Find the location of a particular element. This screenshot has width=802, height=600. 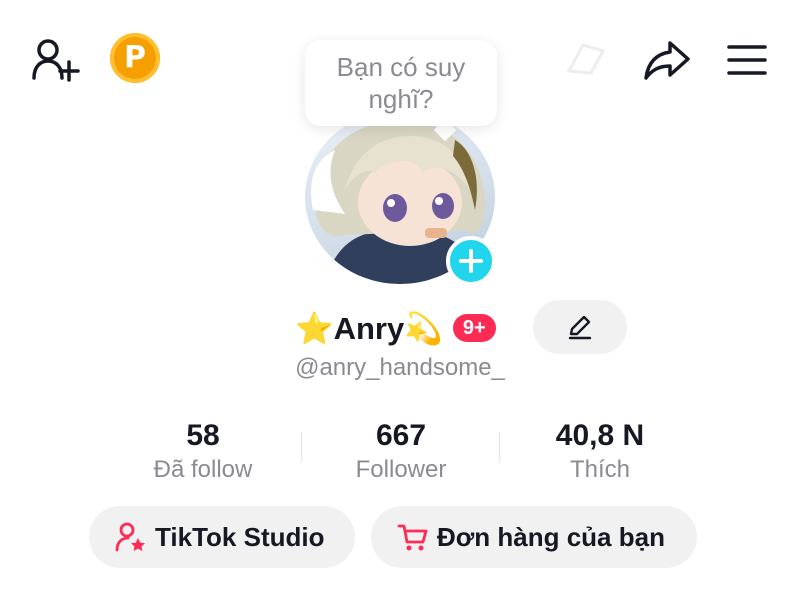

coin-button: P is located at coordinates (135, 58).